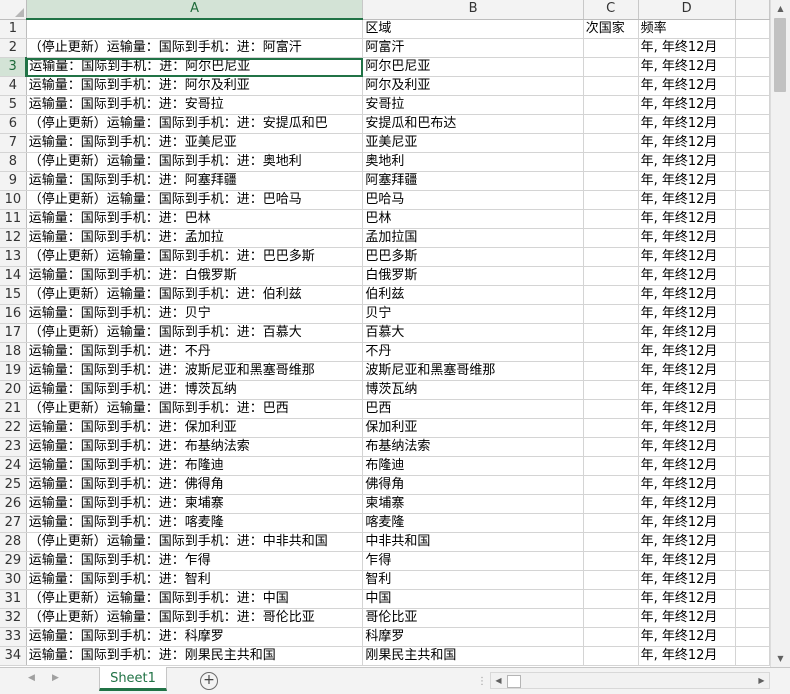  Describe the element at coordinates (13, 48) in the screenshot. I see `row-header: 2` at that location.